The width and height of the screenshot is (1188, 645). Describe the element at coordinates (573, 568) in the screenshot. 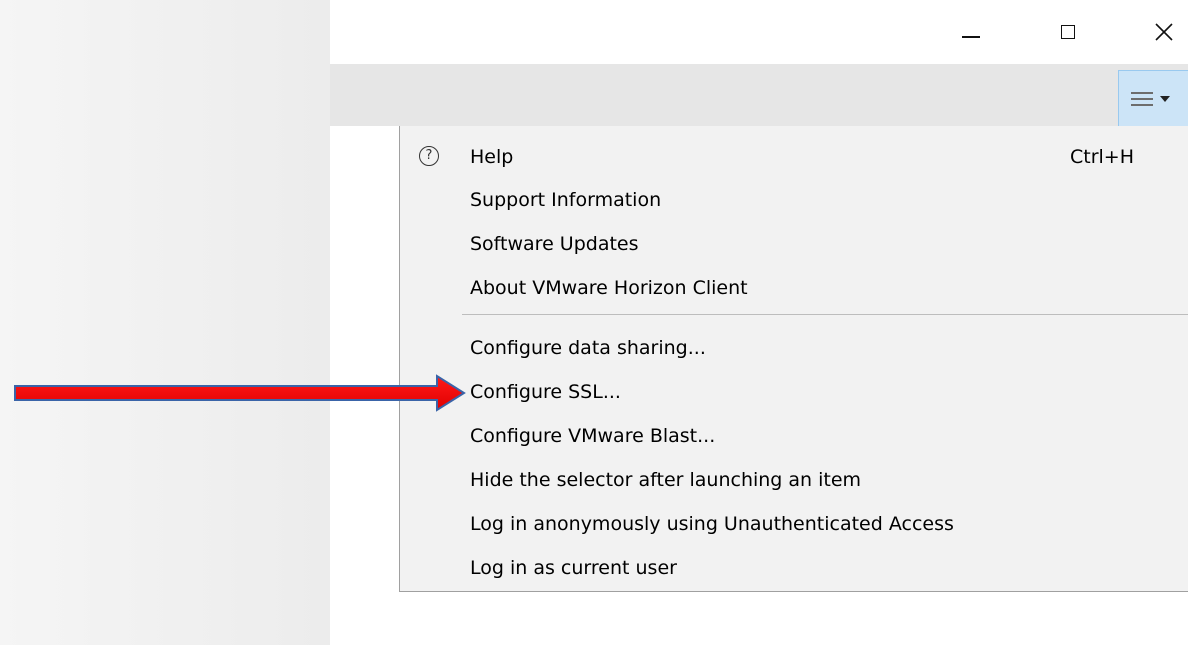

I see `menu-item-label: Log in as current user` at that location.